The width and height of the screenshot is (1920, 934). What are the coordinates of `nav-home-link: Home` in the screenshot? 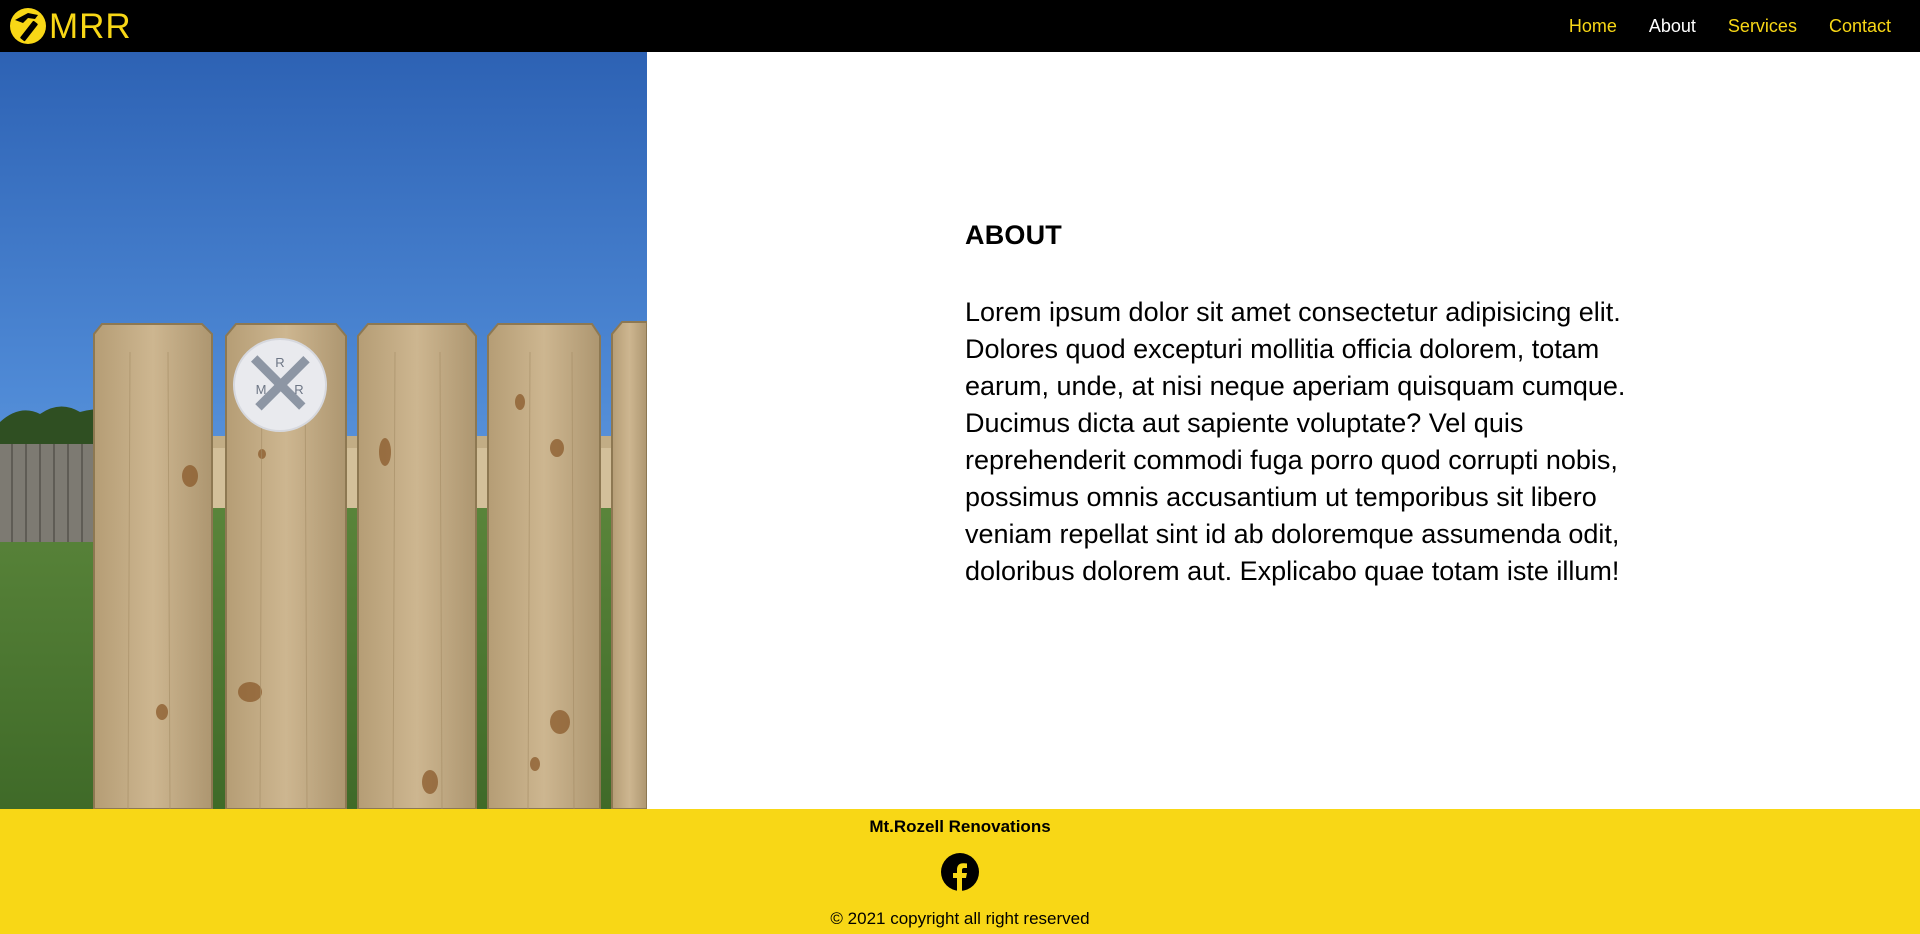 It's located at (1593, 26).